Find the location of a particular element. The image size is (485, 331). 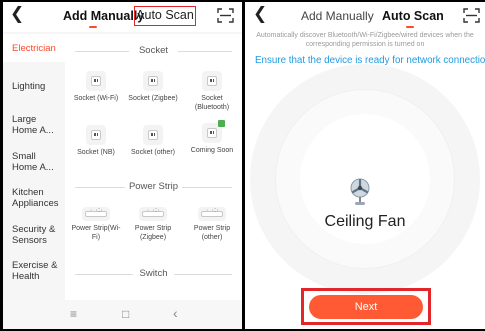

sidebar-item-electrician: Electrician is located at coordinates (34, 48).